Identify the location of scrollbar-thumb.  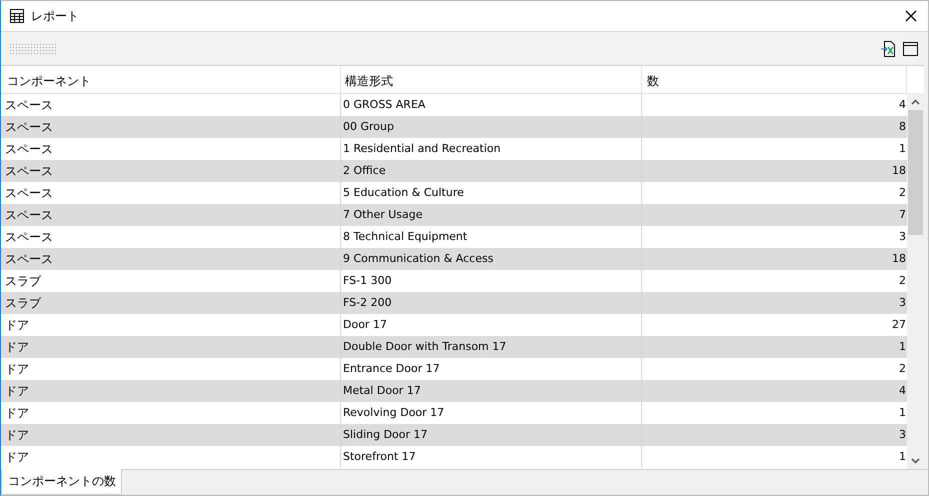
(915, 172).